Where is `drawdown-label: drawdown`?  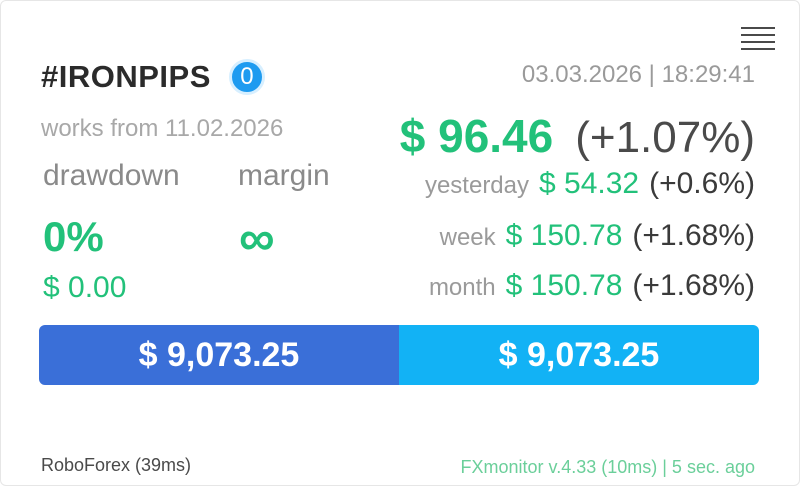 drawdown-label: drawdown is located at coordinates (111, 175).